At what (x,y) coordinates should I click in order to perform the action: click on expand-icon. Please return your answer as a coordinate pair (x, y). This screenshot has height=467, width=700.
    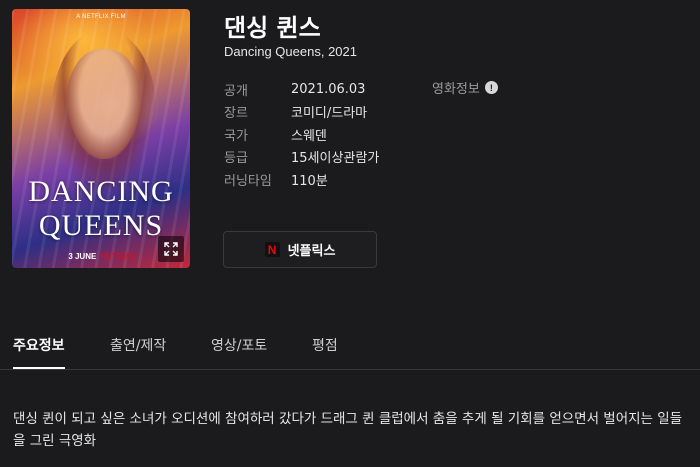
    Looking at the image, I should click on (171, 249).